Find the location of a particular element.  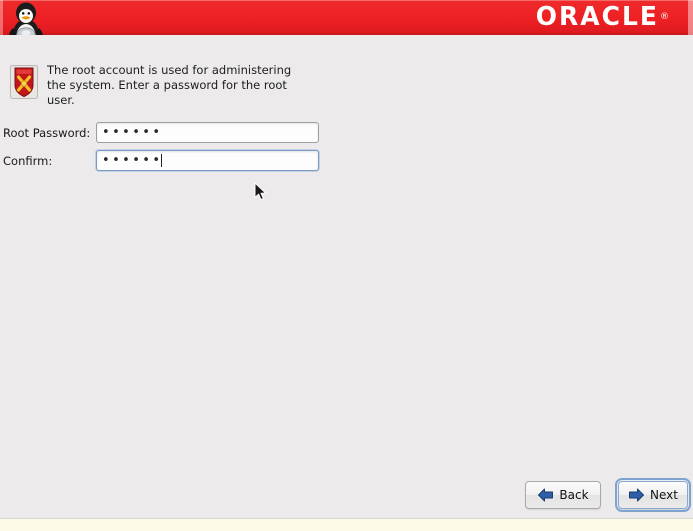

oracle-logo: ORACLE ® is located at coordinates (602, 16).